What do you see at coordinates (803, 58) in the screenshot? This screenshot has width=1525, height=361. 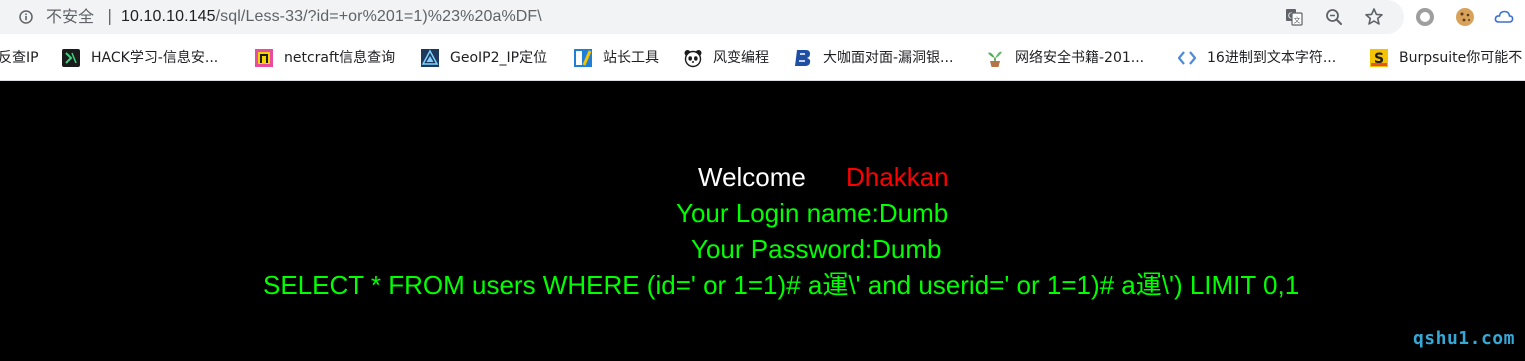 I see `bugbank-icon` at bounding box center [803, 58].